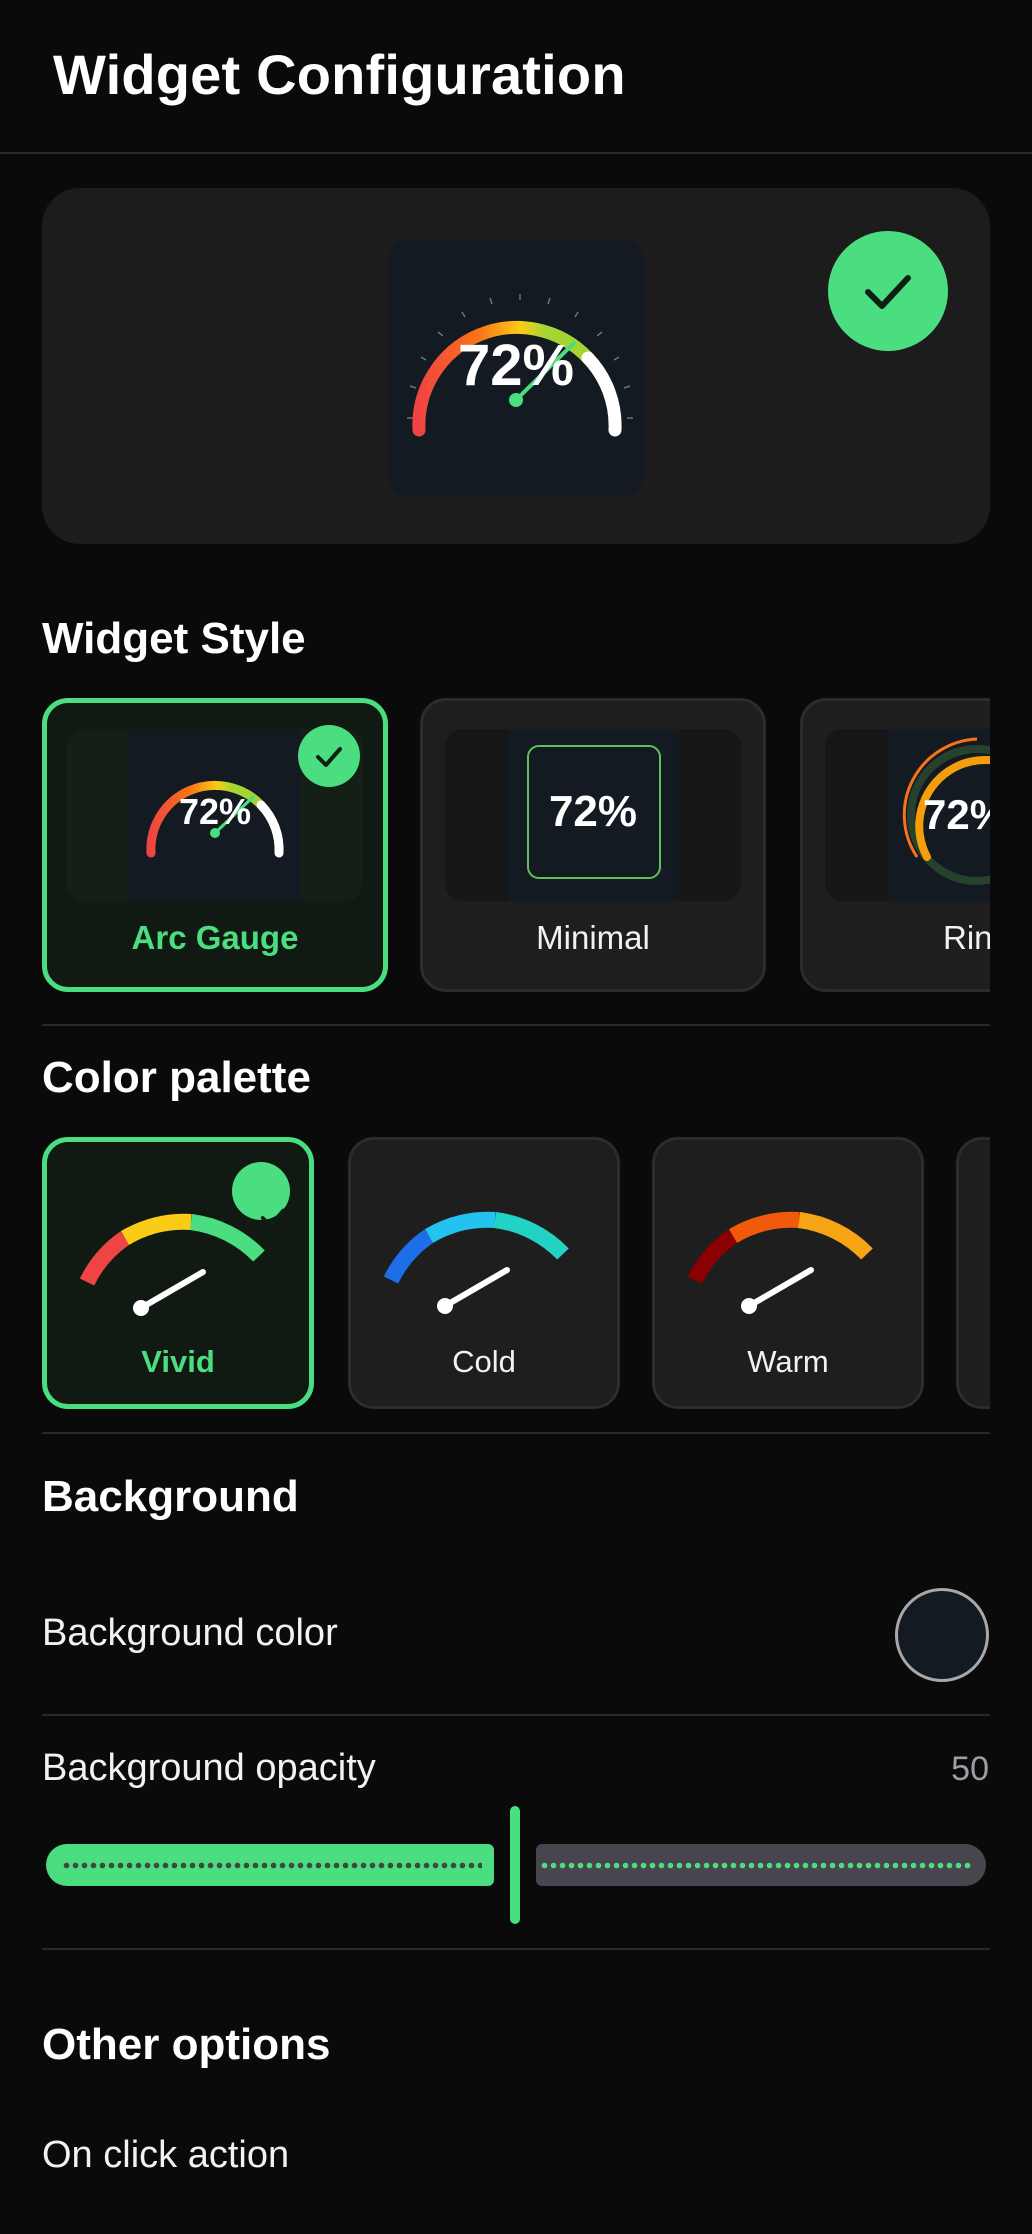  I want to click on on-click-action-item: On click action, so click(165, 2155).